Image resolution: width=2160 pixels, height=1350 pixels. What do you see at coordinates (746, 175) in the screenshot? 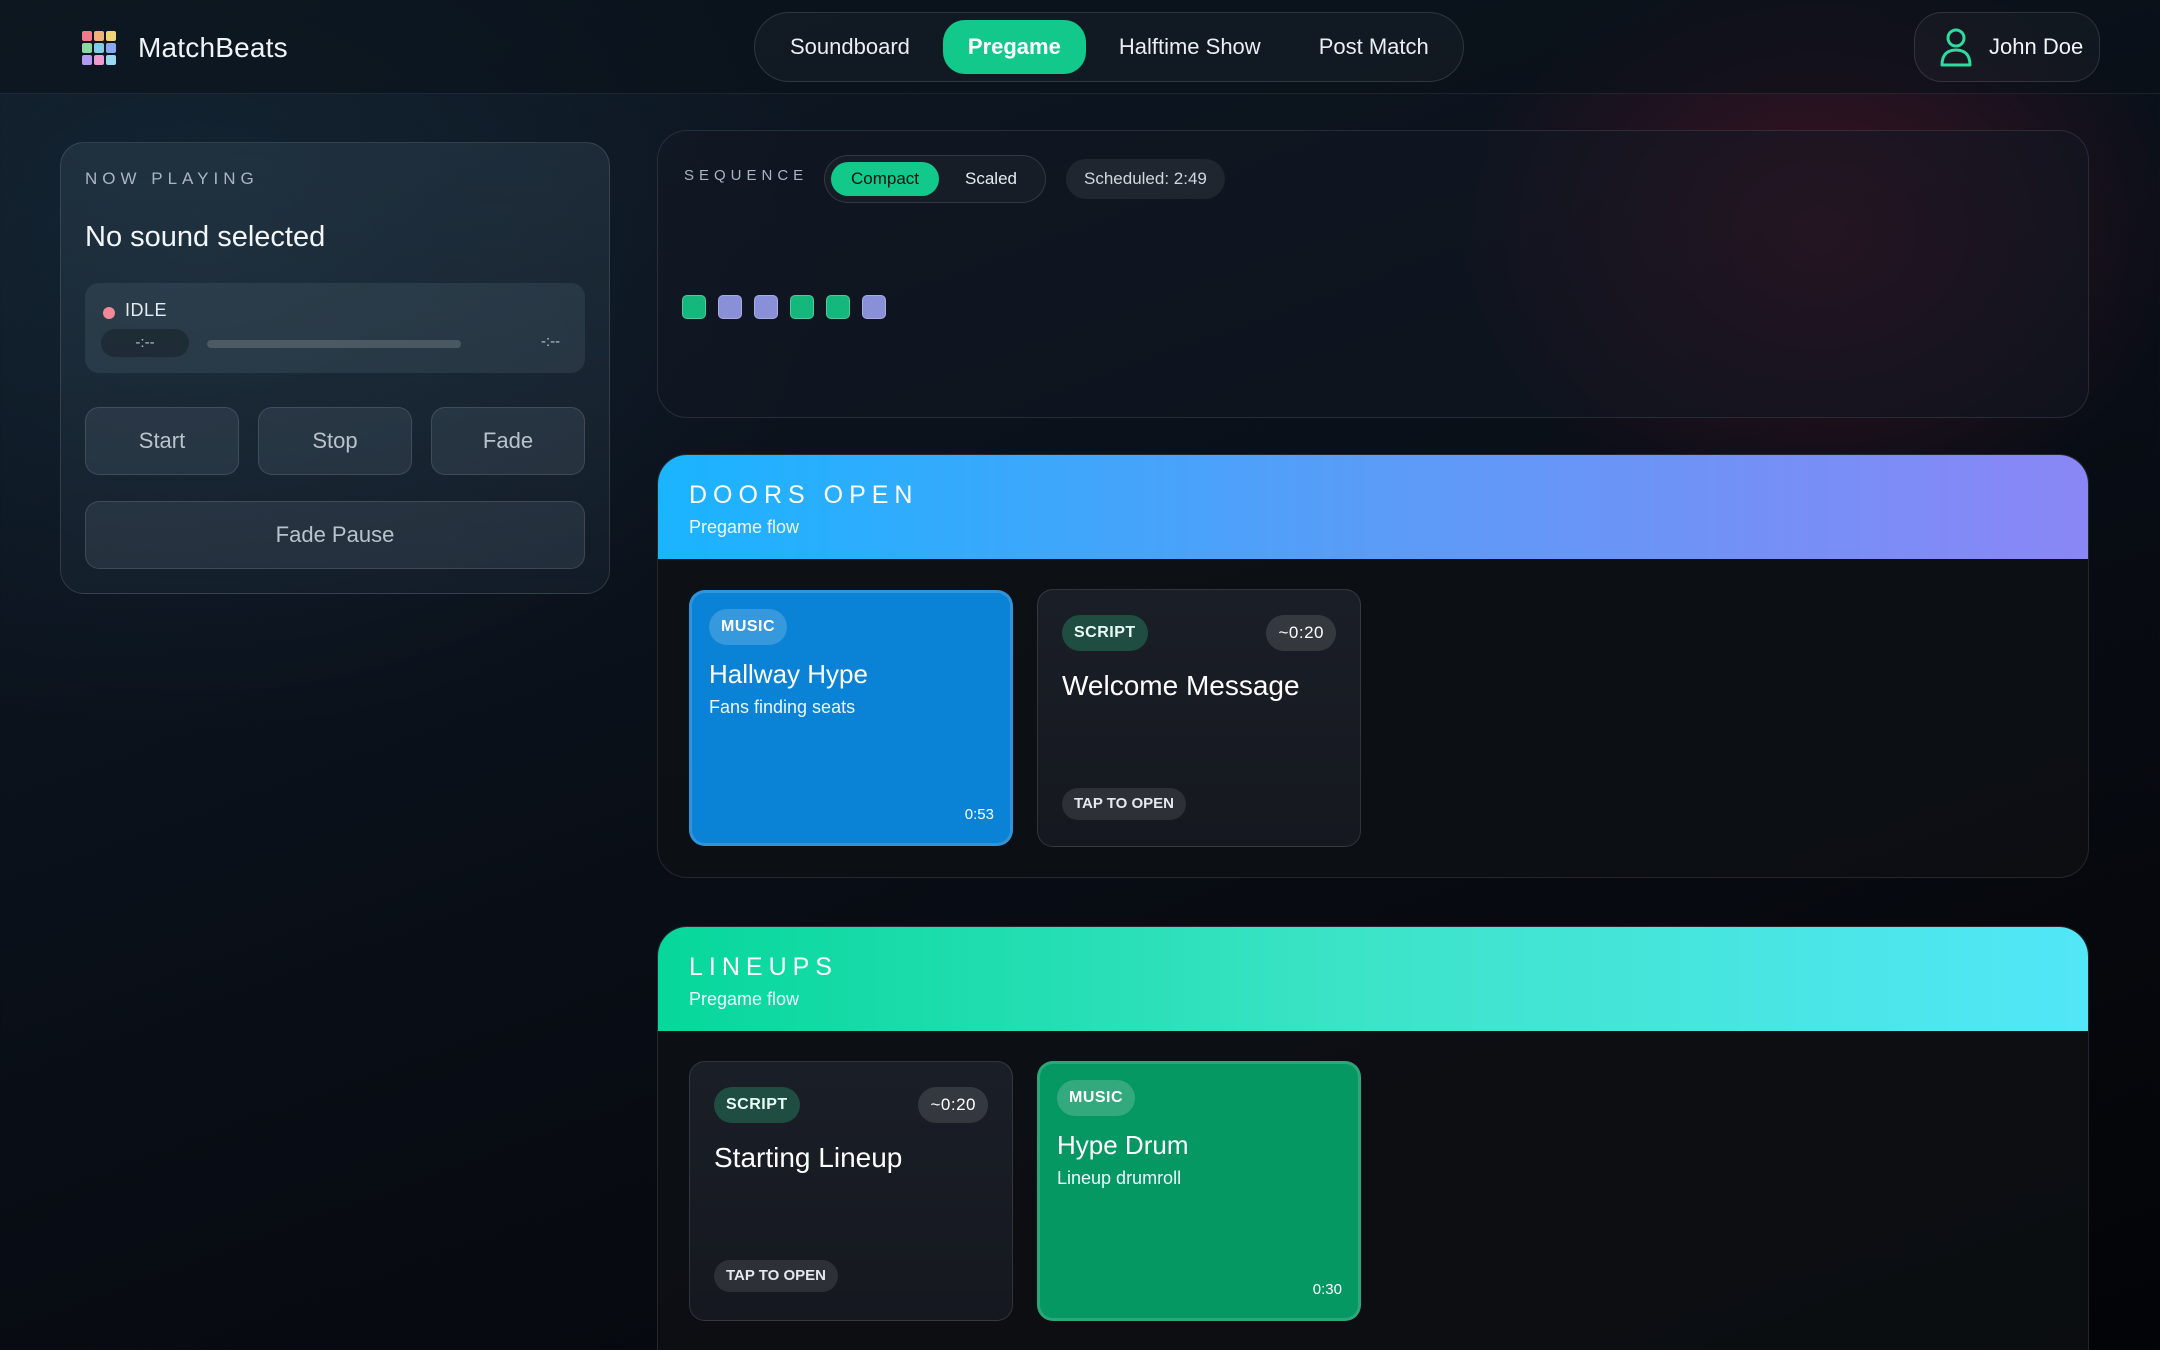
I see `sequence-label: SEQUENCE` at bounding box center [746, 175].